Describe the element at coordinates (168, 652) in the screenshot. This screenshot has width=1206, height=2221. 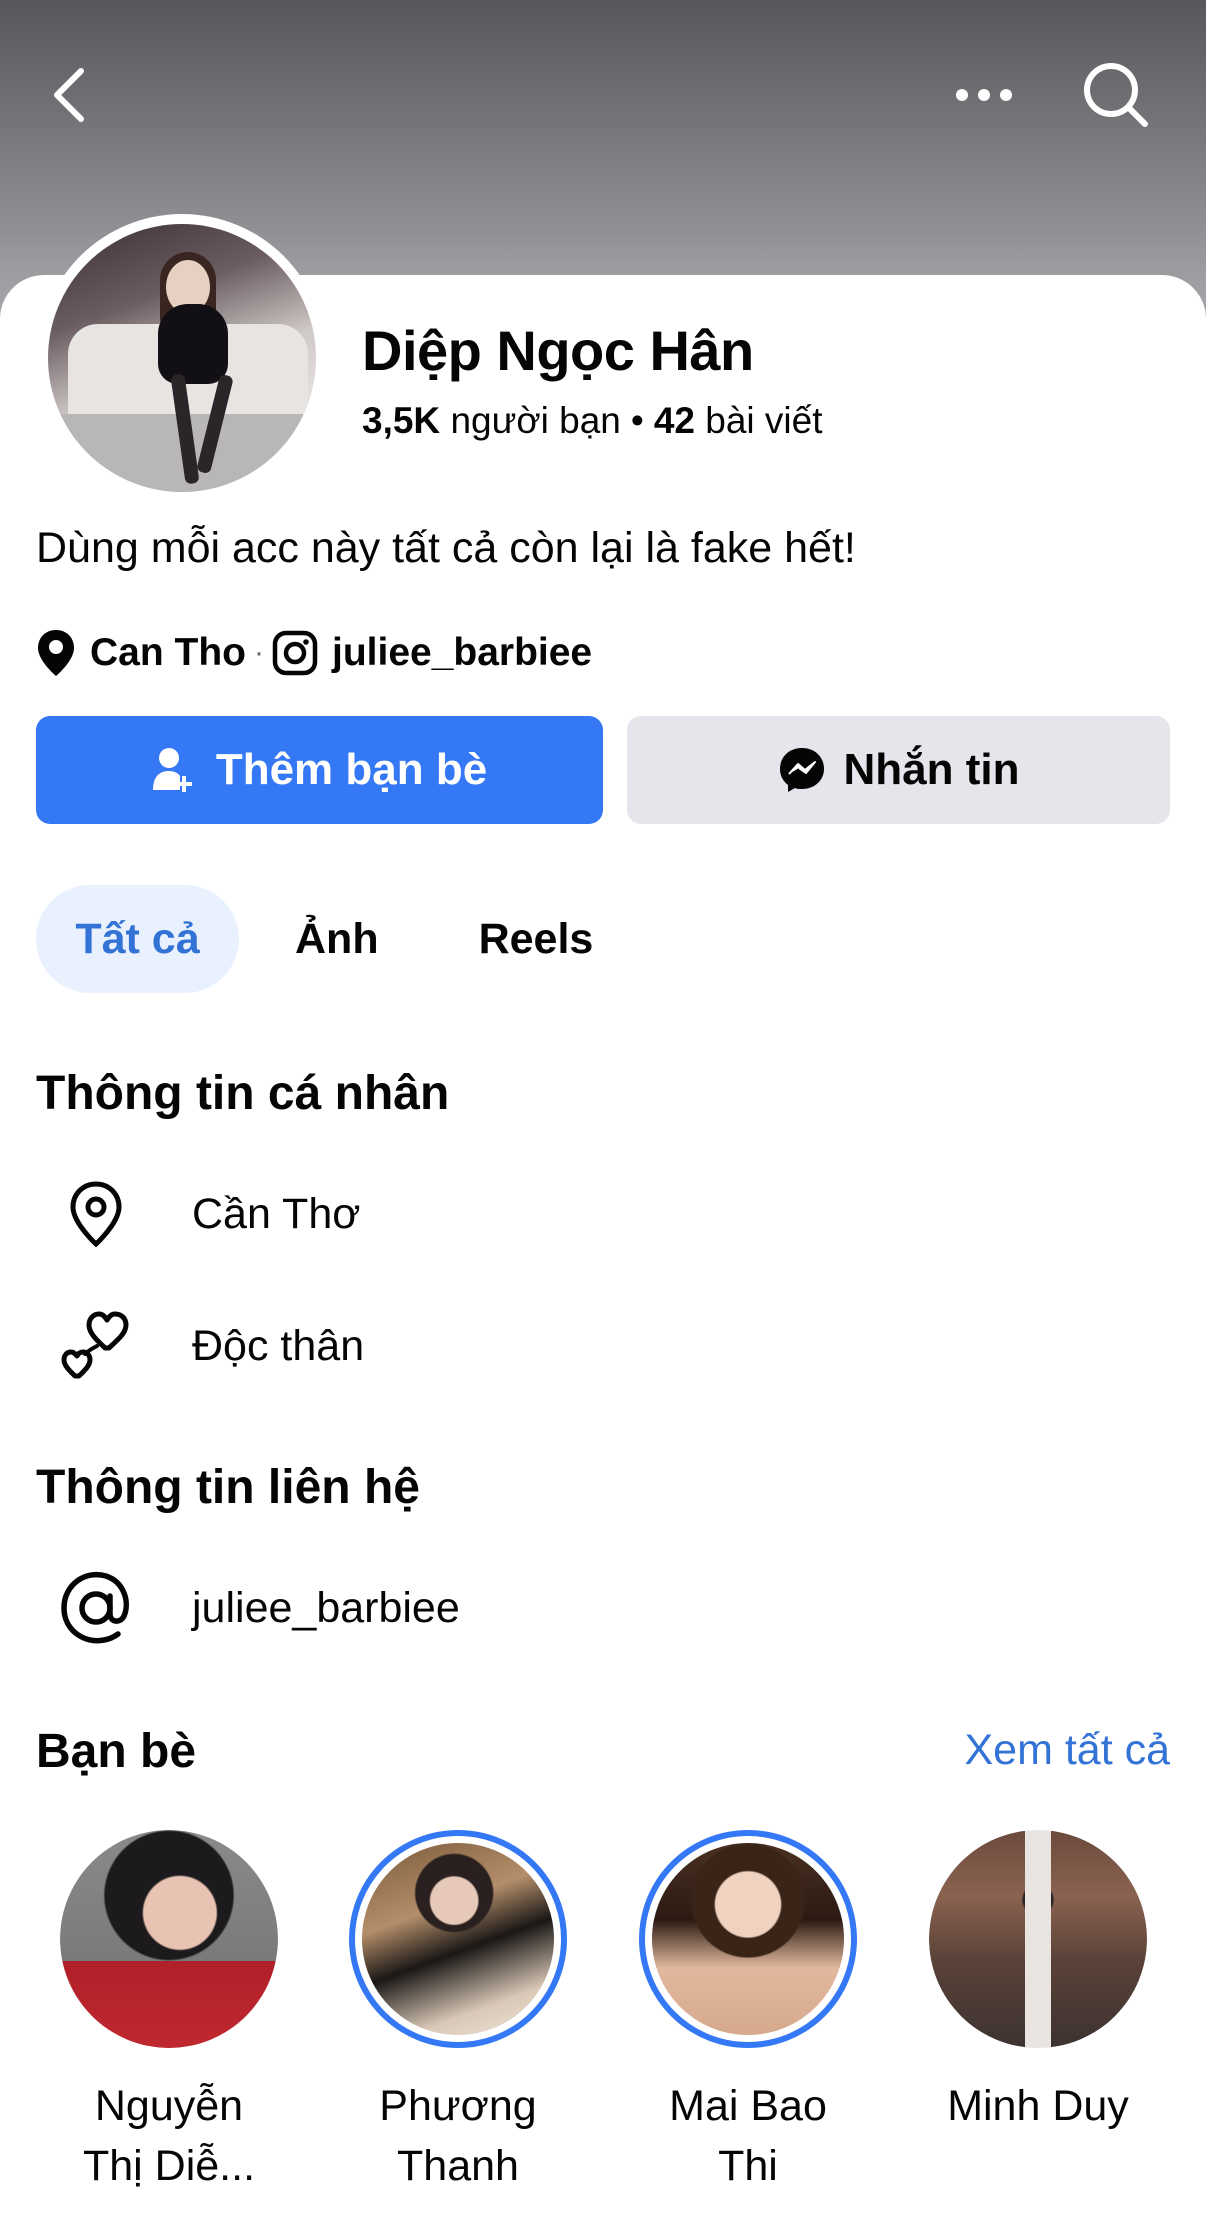
I see `location-text: Can Tho` at that location.